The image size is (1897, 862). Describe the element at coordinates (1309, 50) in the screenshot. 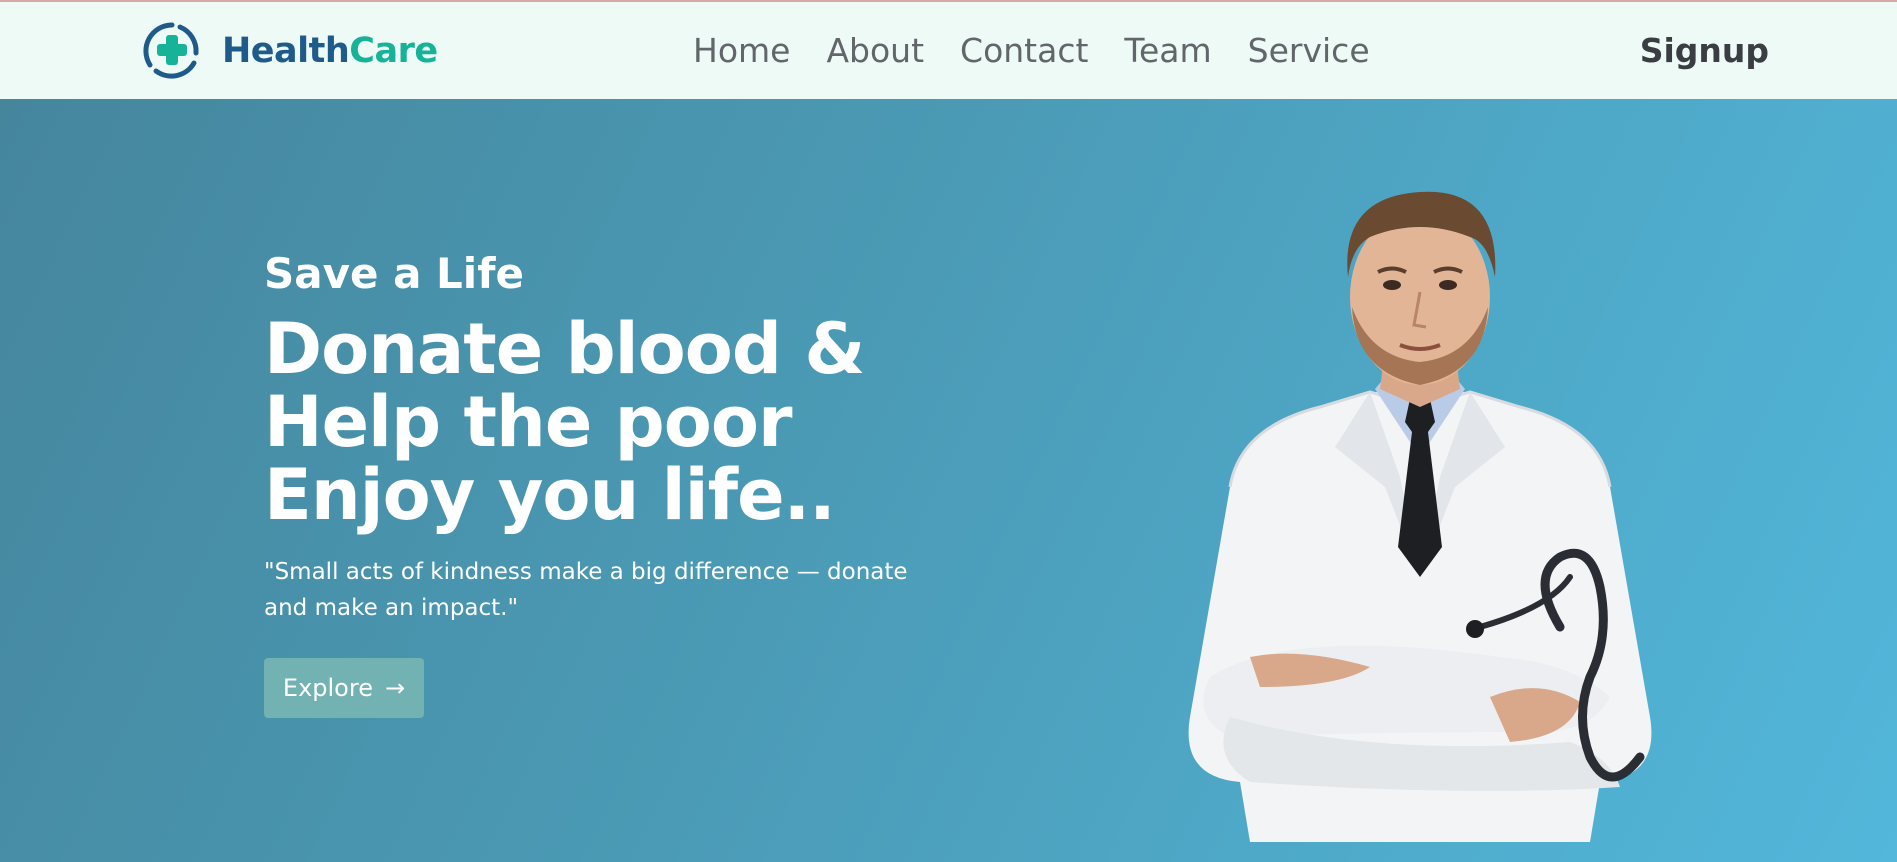

I see `nav-link-service: Service` at that location.